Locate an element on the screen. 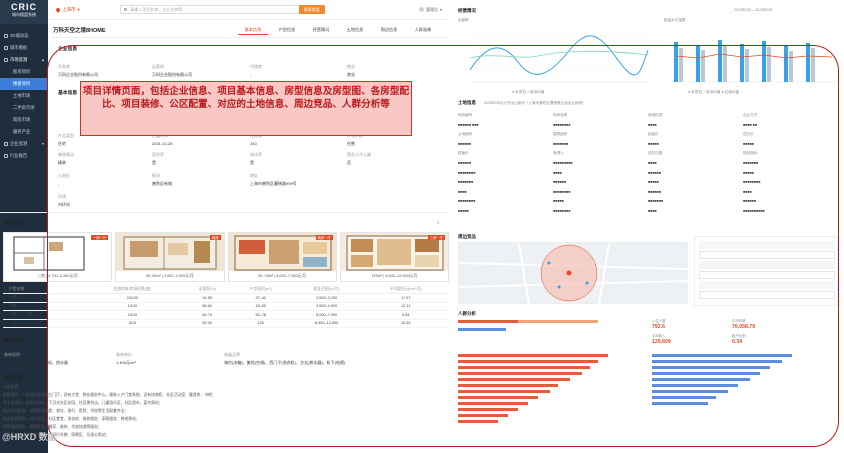 Image resolution: width=844 pixels, height=453 pixels. monitor-icon is located at coordinates (6, 60).